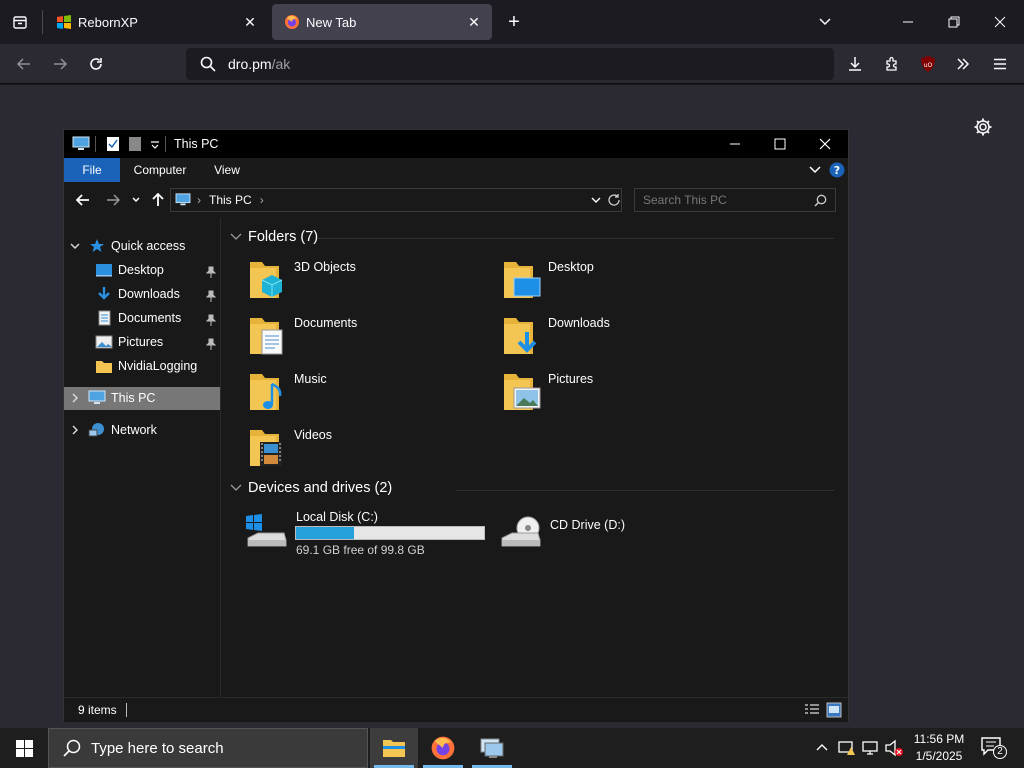  Describe the element at coordinates (735, 144) in the screenshot. I see `explorer-minimize-button` at that location.